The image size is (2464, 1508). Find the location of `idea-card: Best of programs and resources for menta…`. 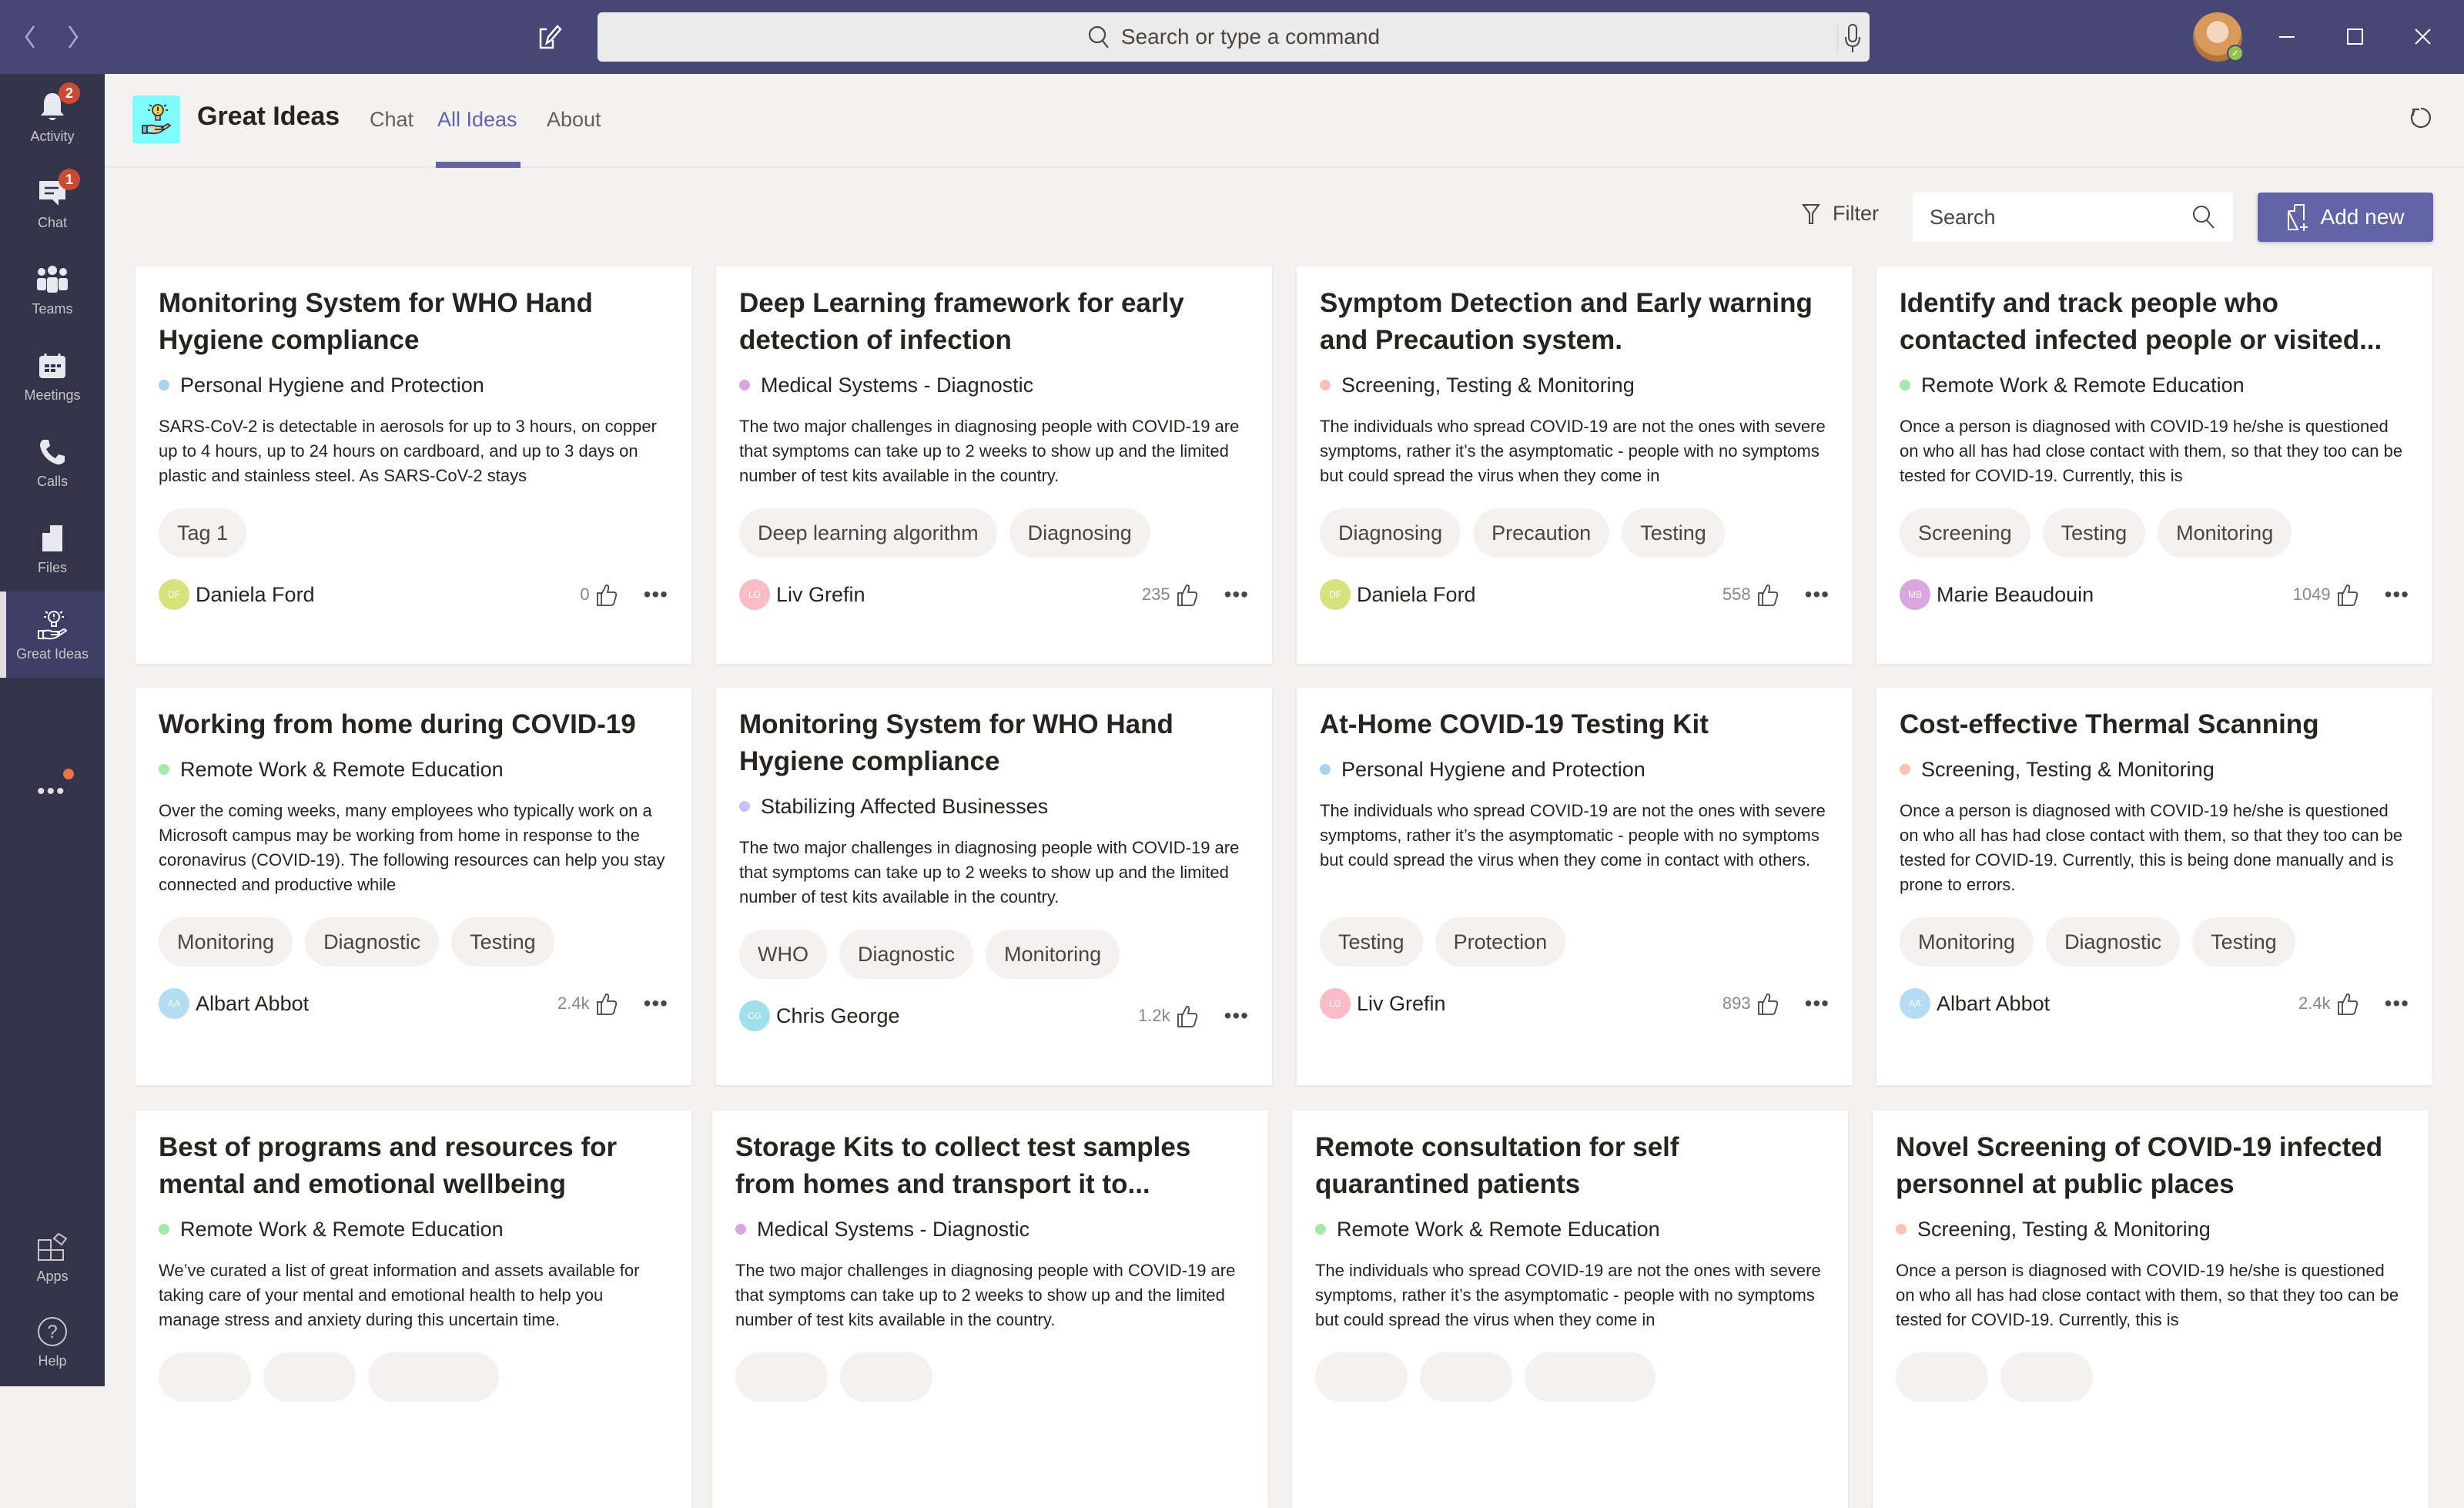

idea-card: Best of programs and resources for menta… is located at coordinates (413, 1309).